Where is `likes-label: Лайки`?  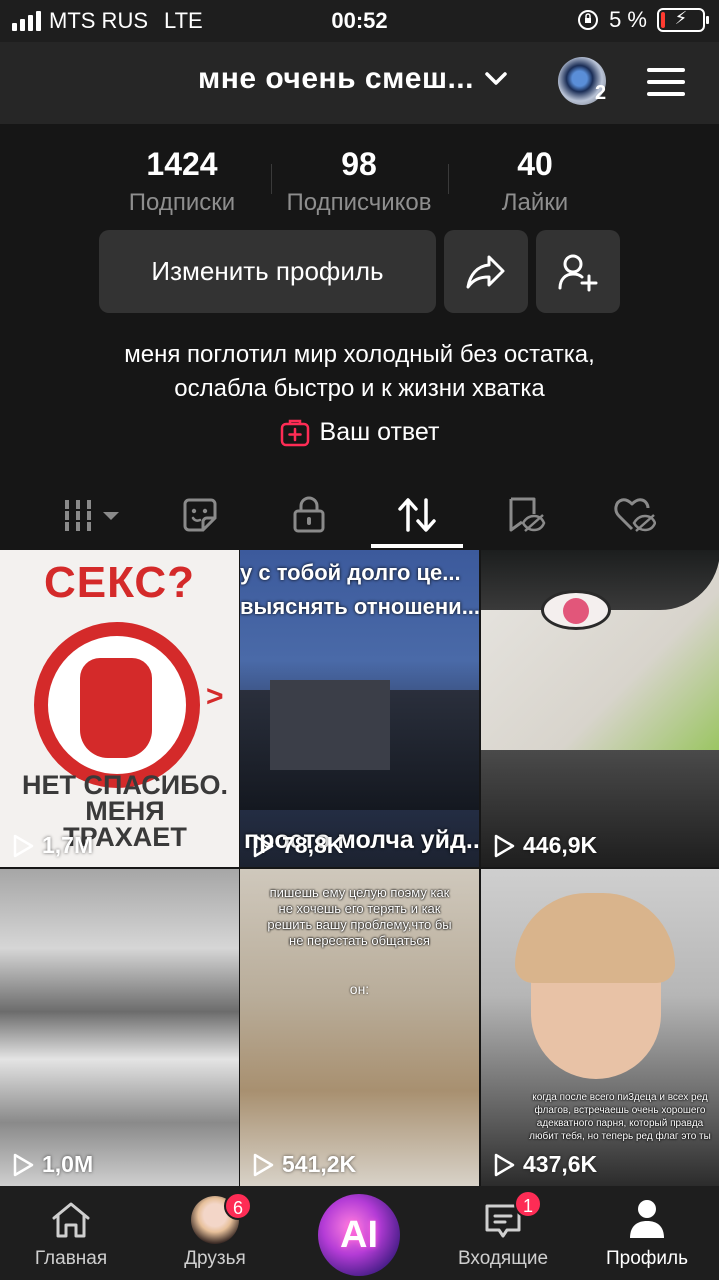 likes-label: Лайки is located at coordinates (535, 202).